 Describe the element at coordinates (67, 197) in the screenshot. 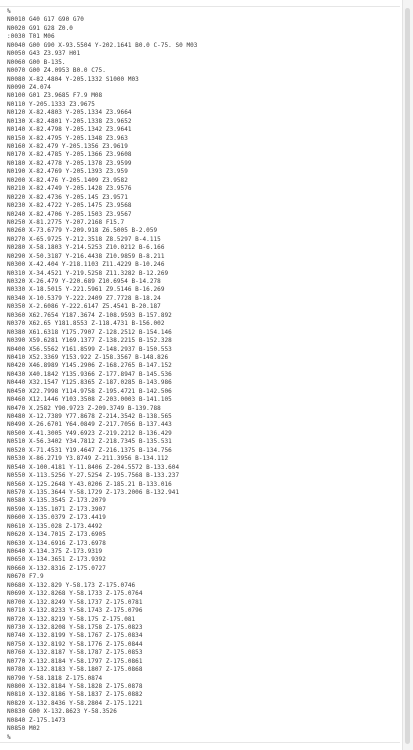

I see `code-line: N0220 X-82.4736 Y-205.145 Z3.9571` at that location.